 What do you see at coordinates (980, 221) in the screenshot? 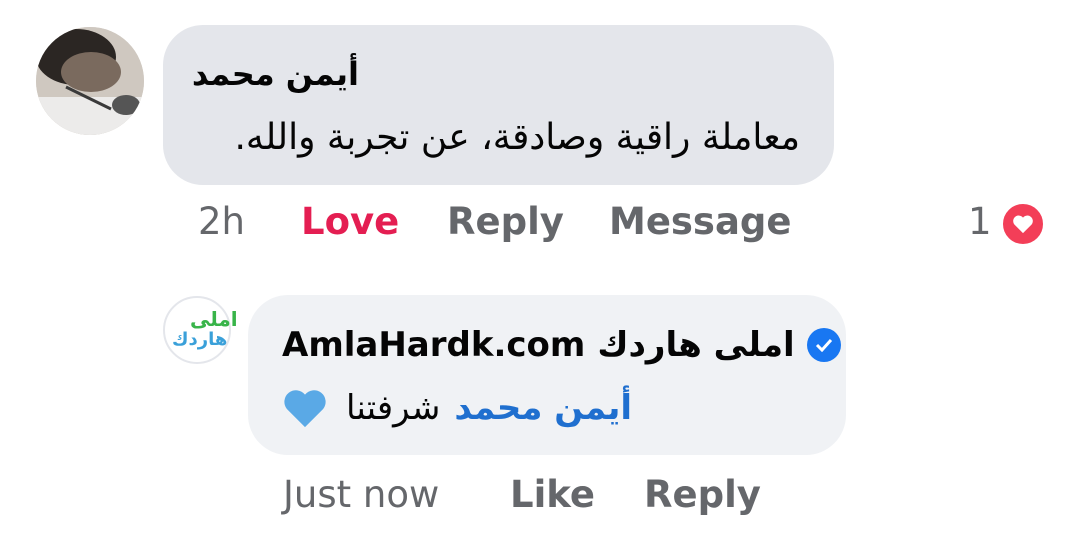
I see `reaction-count: 1` at bounding box center [980, 221].